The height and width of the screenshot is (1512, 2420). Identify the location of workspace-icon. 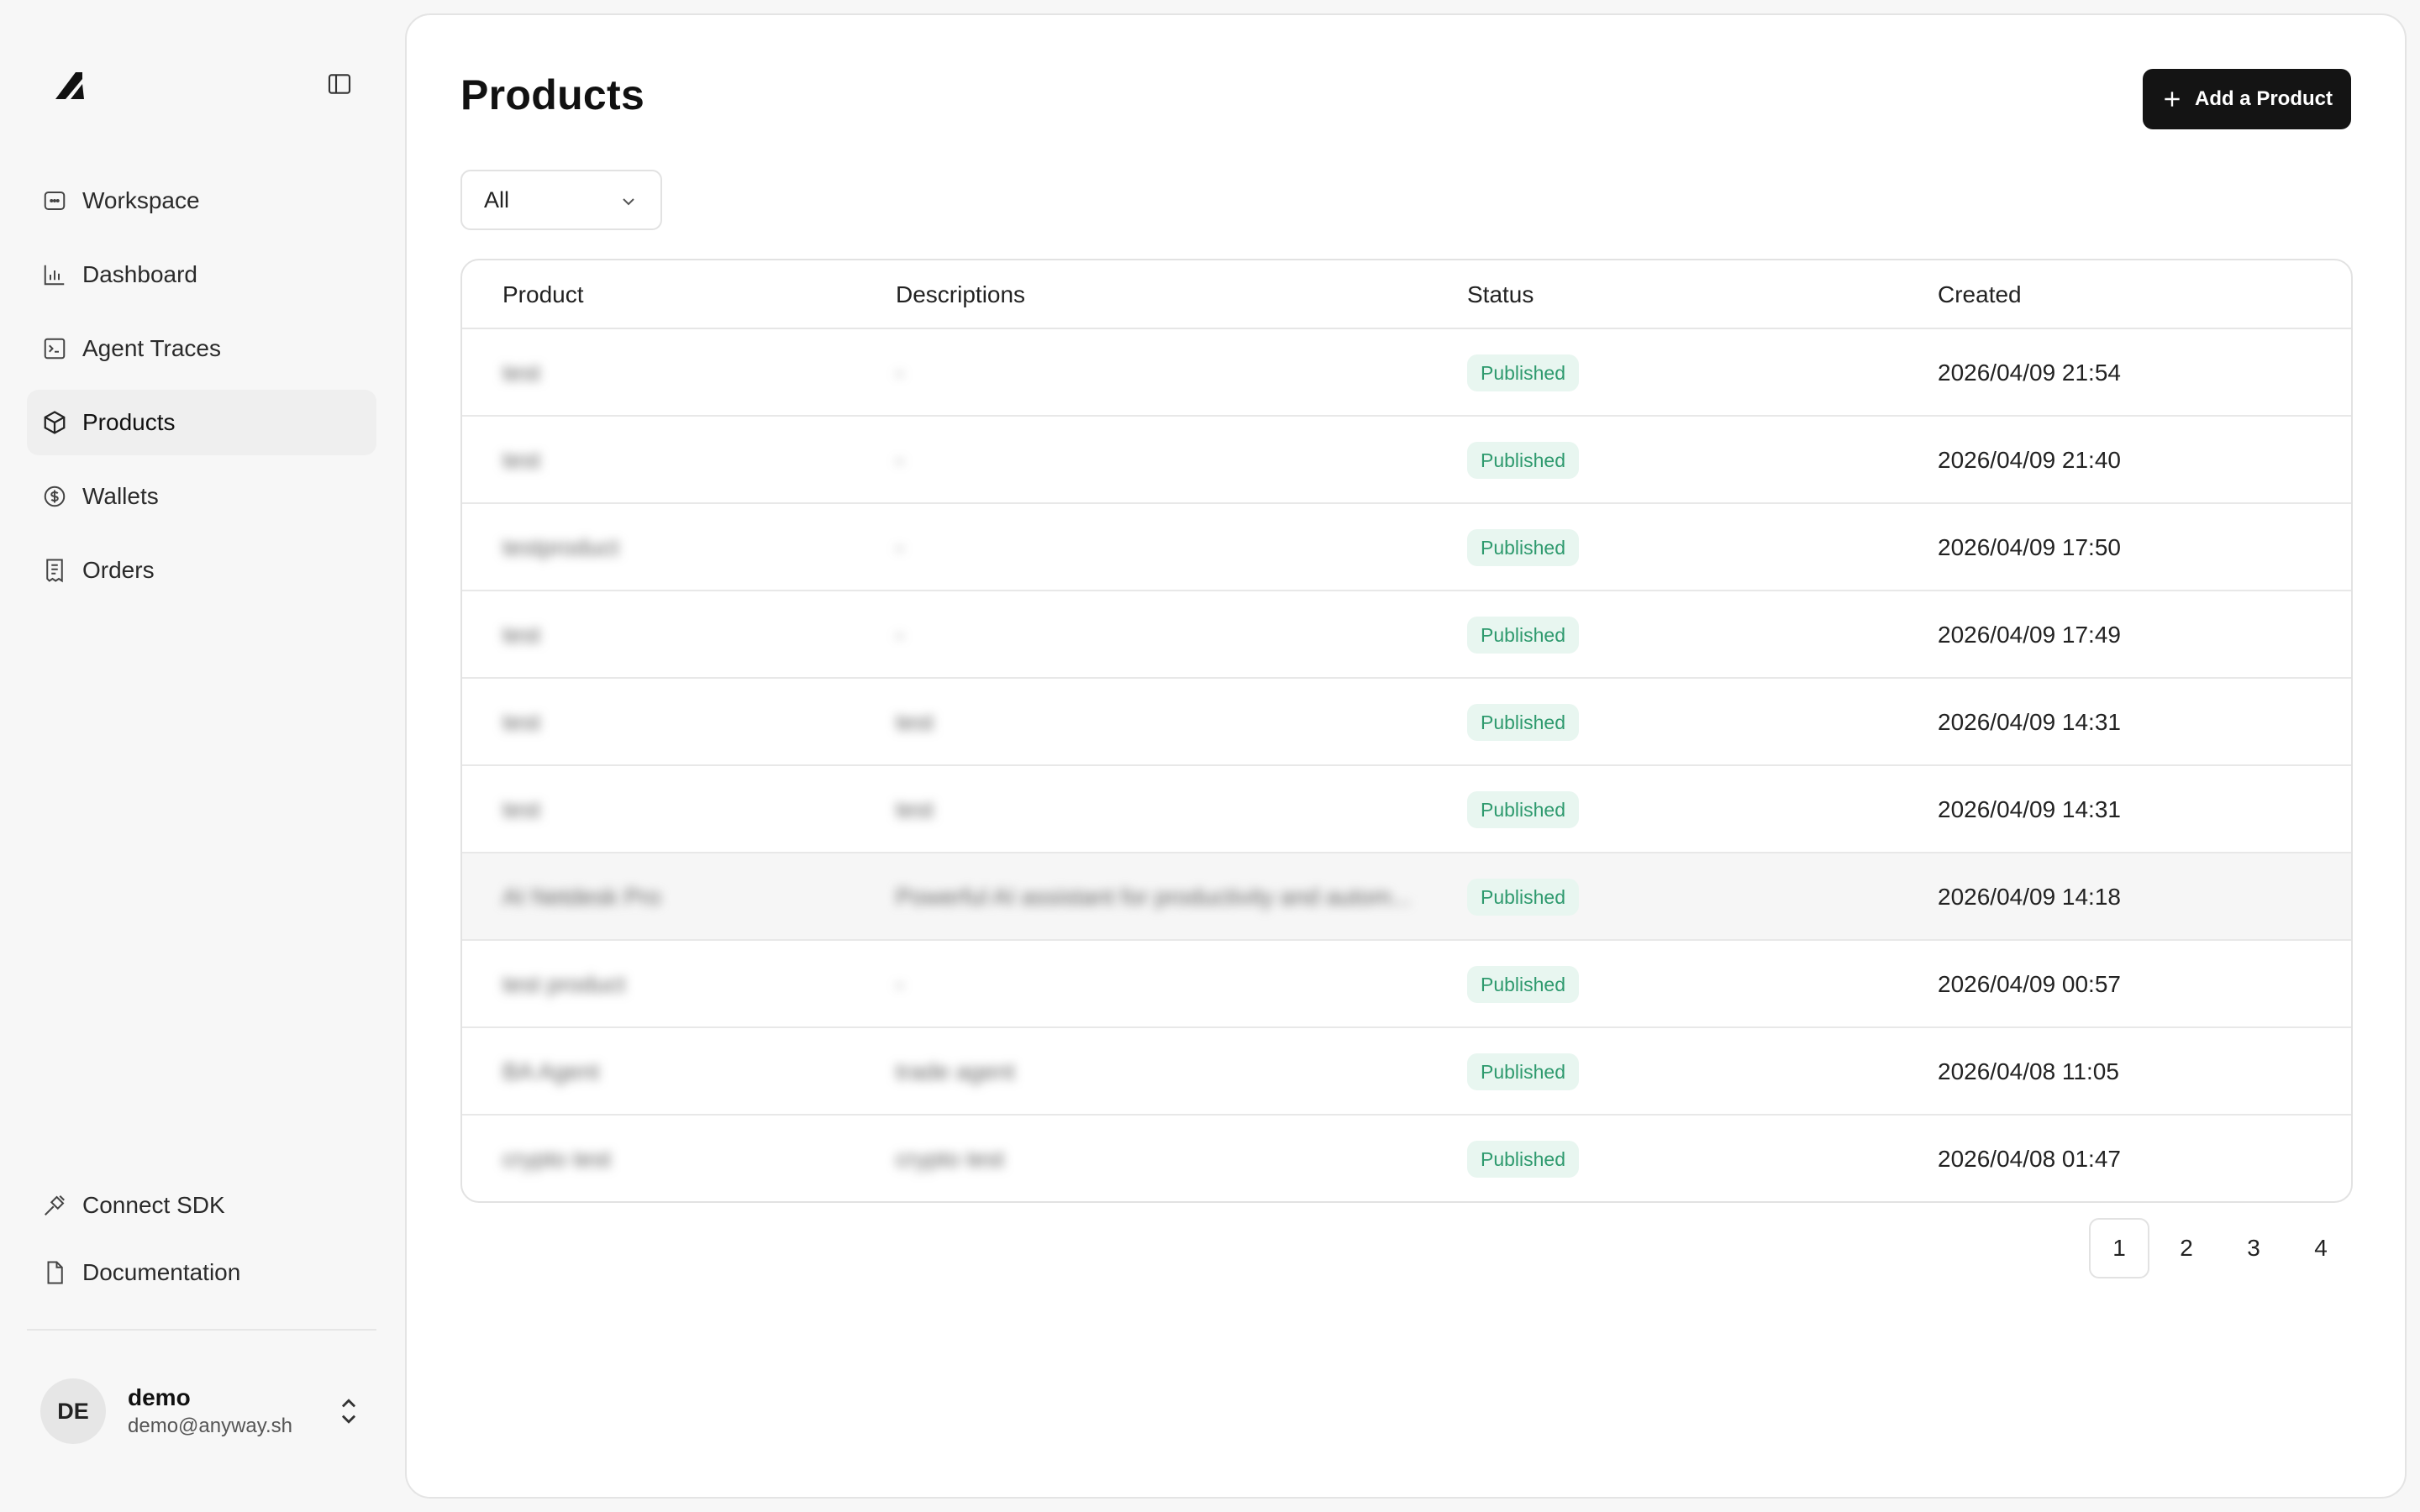
(54, 200).